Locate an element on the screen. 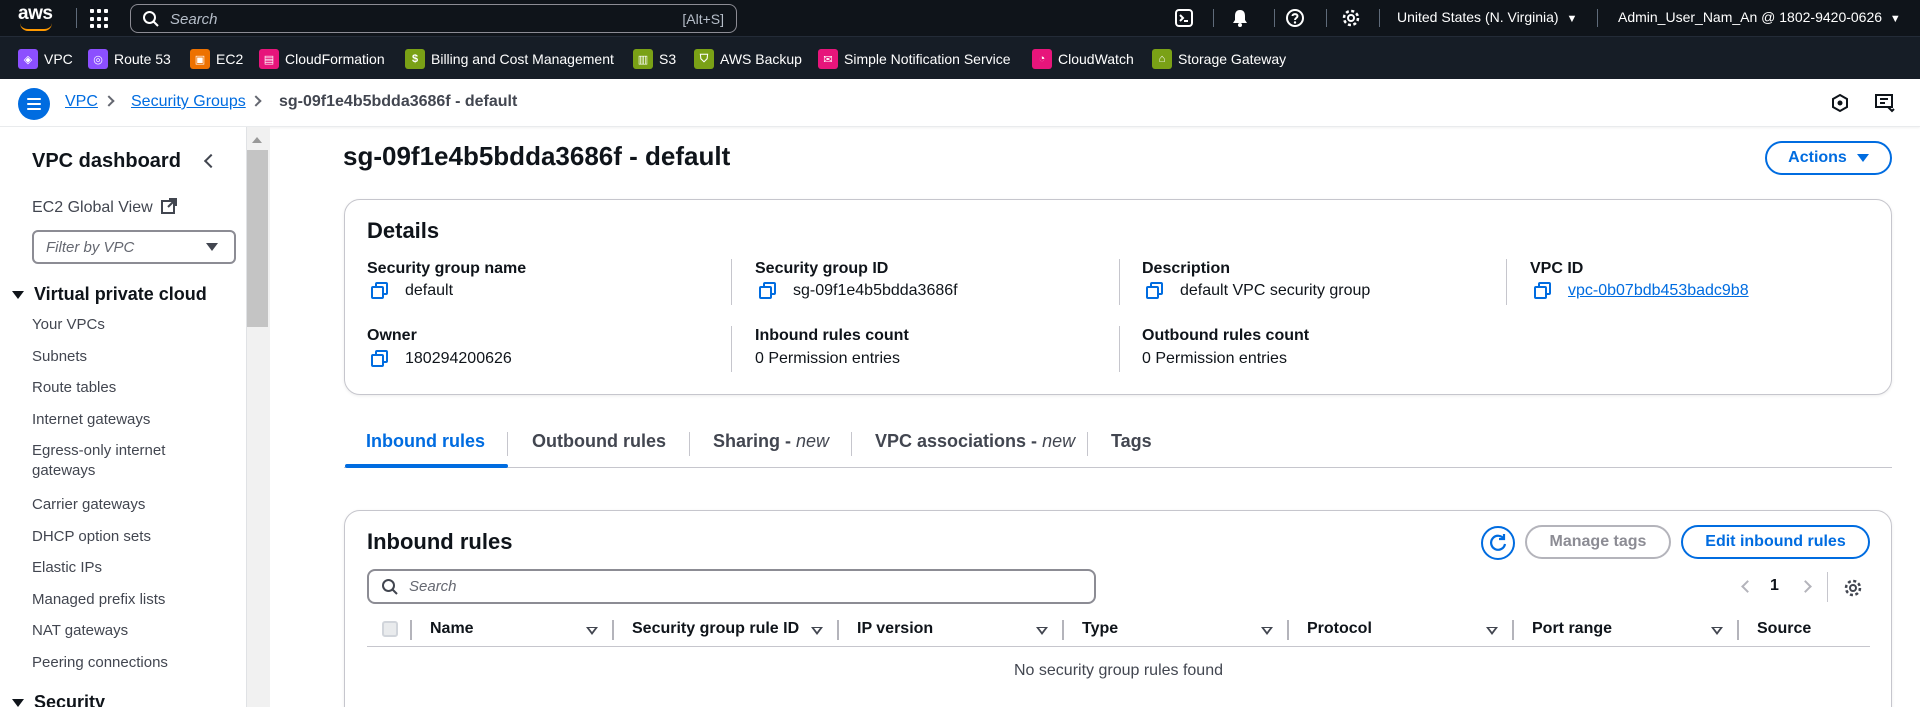 This screenshot has height=707, width=1920. gear-icon is located at coordinates (1351, 18).